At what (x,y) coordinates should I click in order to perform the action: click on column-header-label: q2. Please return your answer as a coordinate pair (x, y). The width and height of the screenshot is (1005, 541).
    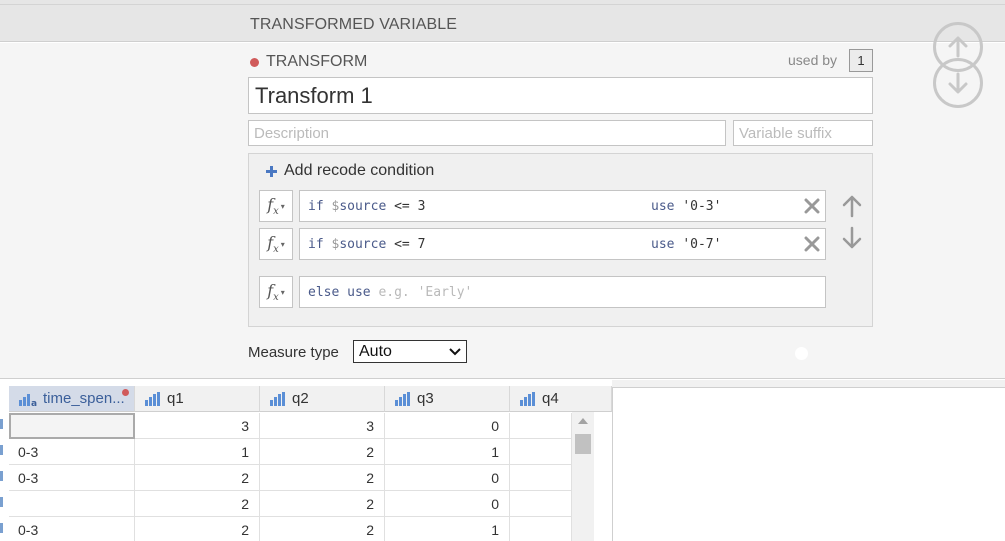
    Looking at the image, I should click on (300, 398).